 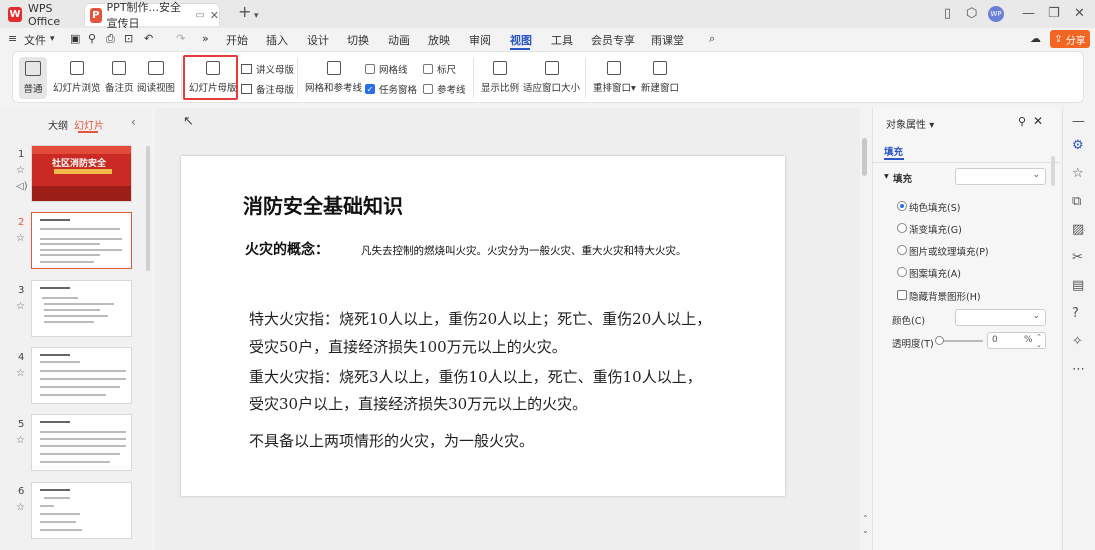 What do you see at coordinates (428, 89) in the screenshot?
I see `guides-check` at bounding box center [428, 89].